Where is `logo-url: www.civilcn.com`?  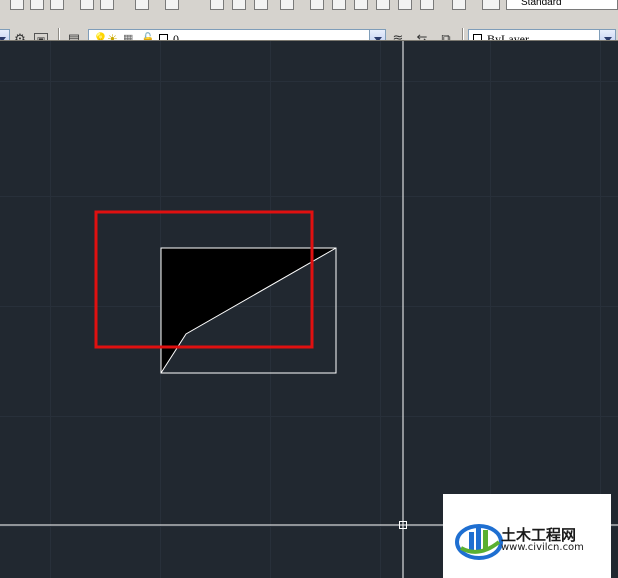
logo-url: www.civilcn.com is located at coordinates (542, 547).